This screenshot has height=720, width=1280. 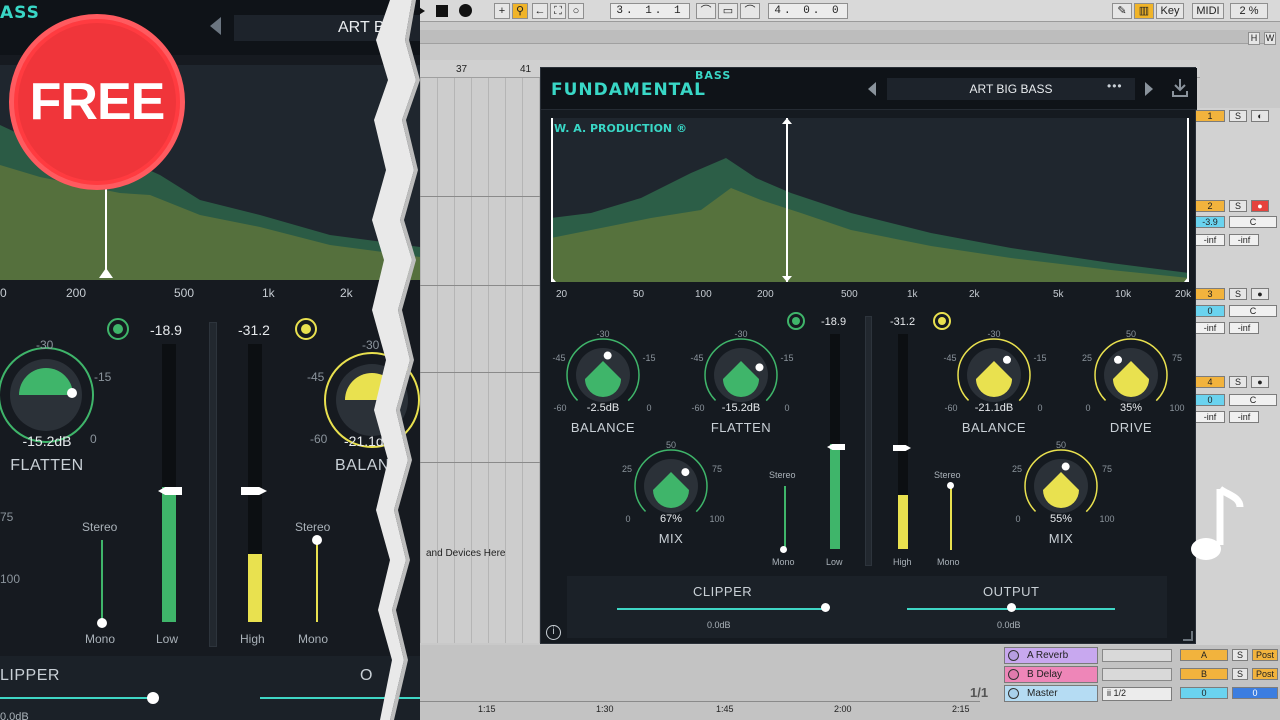 What do you see at coordinates (1177, 408) in the screenshot?
I see `knob-tick: 100` at bounding box center [1177, 408].